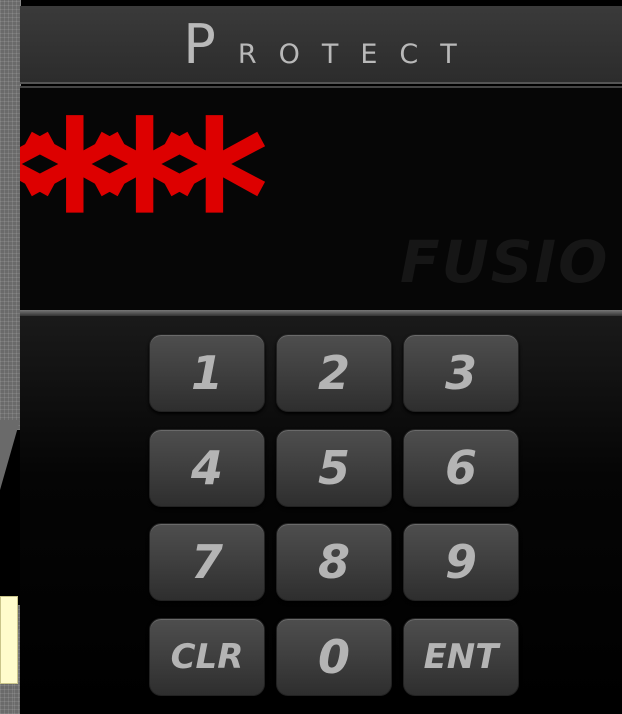 The width and height of the screenshot is (622, 714). I want to click on side-tab, so click(9, 640).